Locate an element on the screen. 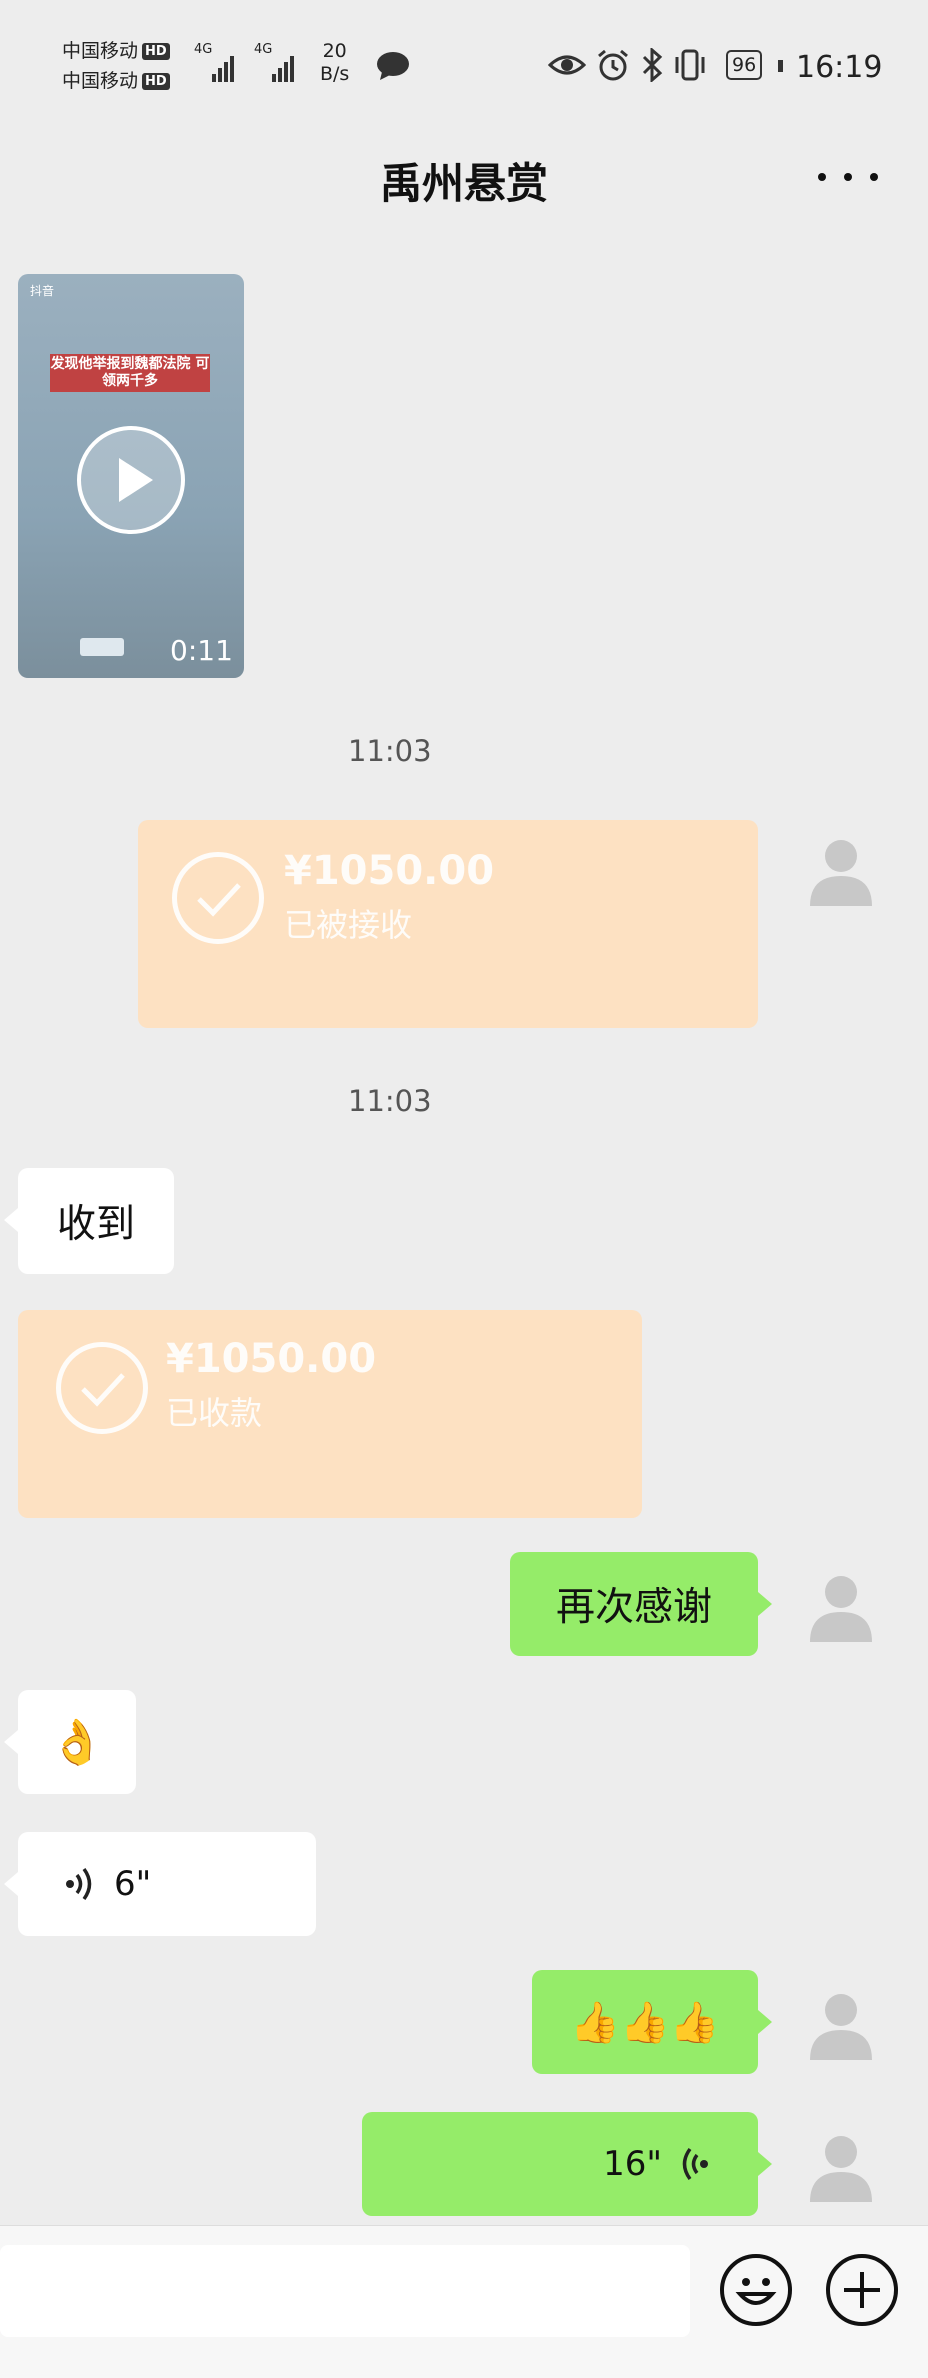 Image resolution: width=928 pixels, height=2378 pixels. more-dots-icon is located at coordinates (848, 177).